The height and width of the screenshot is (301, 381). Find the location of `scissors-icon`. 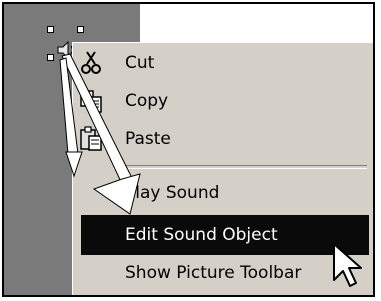

scissors-icon is located at coordinates (91, 62).